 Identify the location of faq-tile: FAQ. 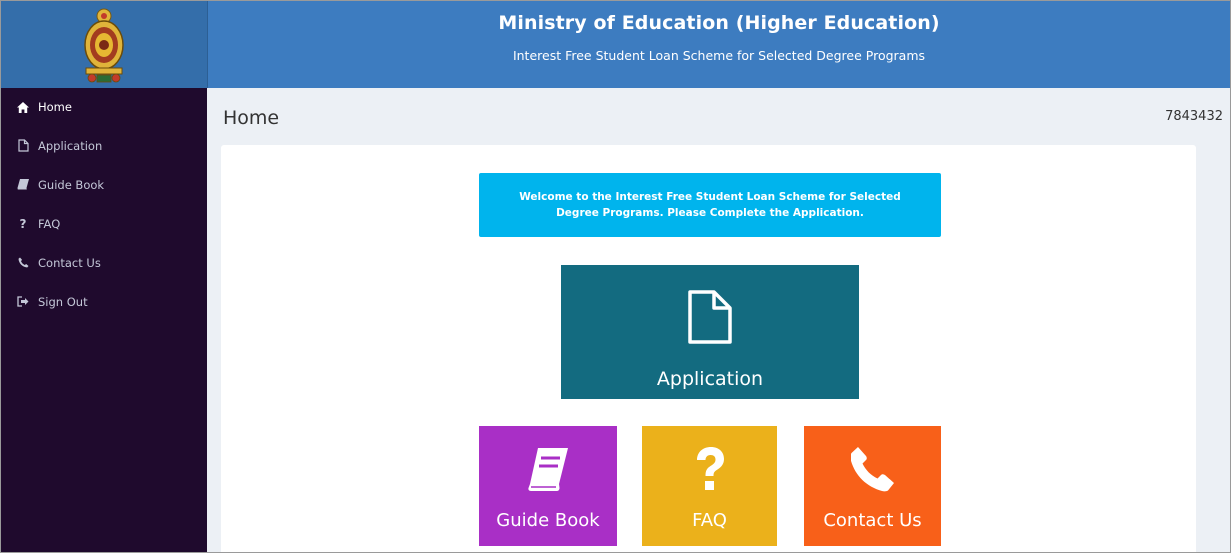
(709, 486).